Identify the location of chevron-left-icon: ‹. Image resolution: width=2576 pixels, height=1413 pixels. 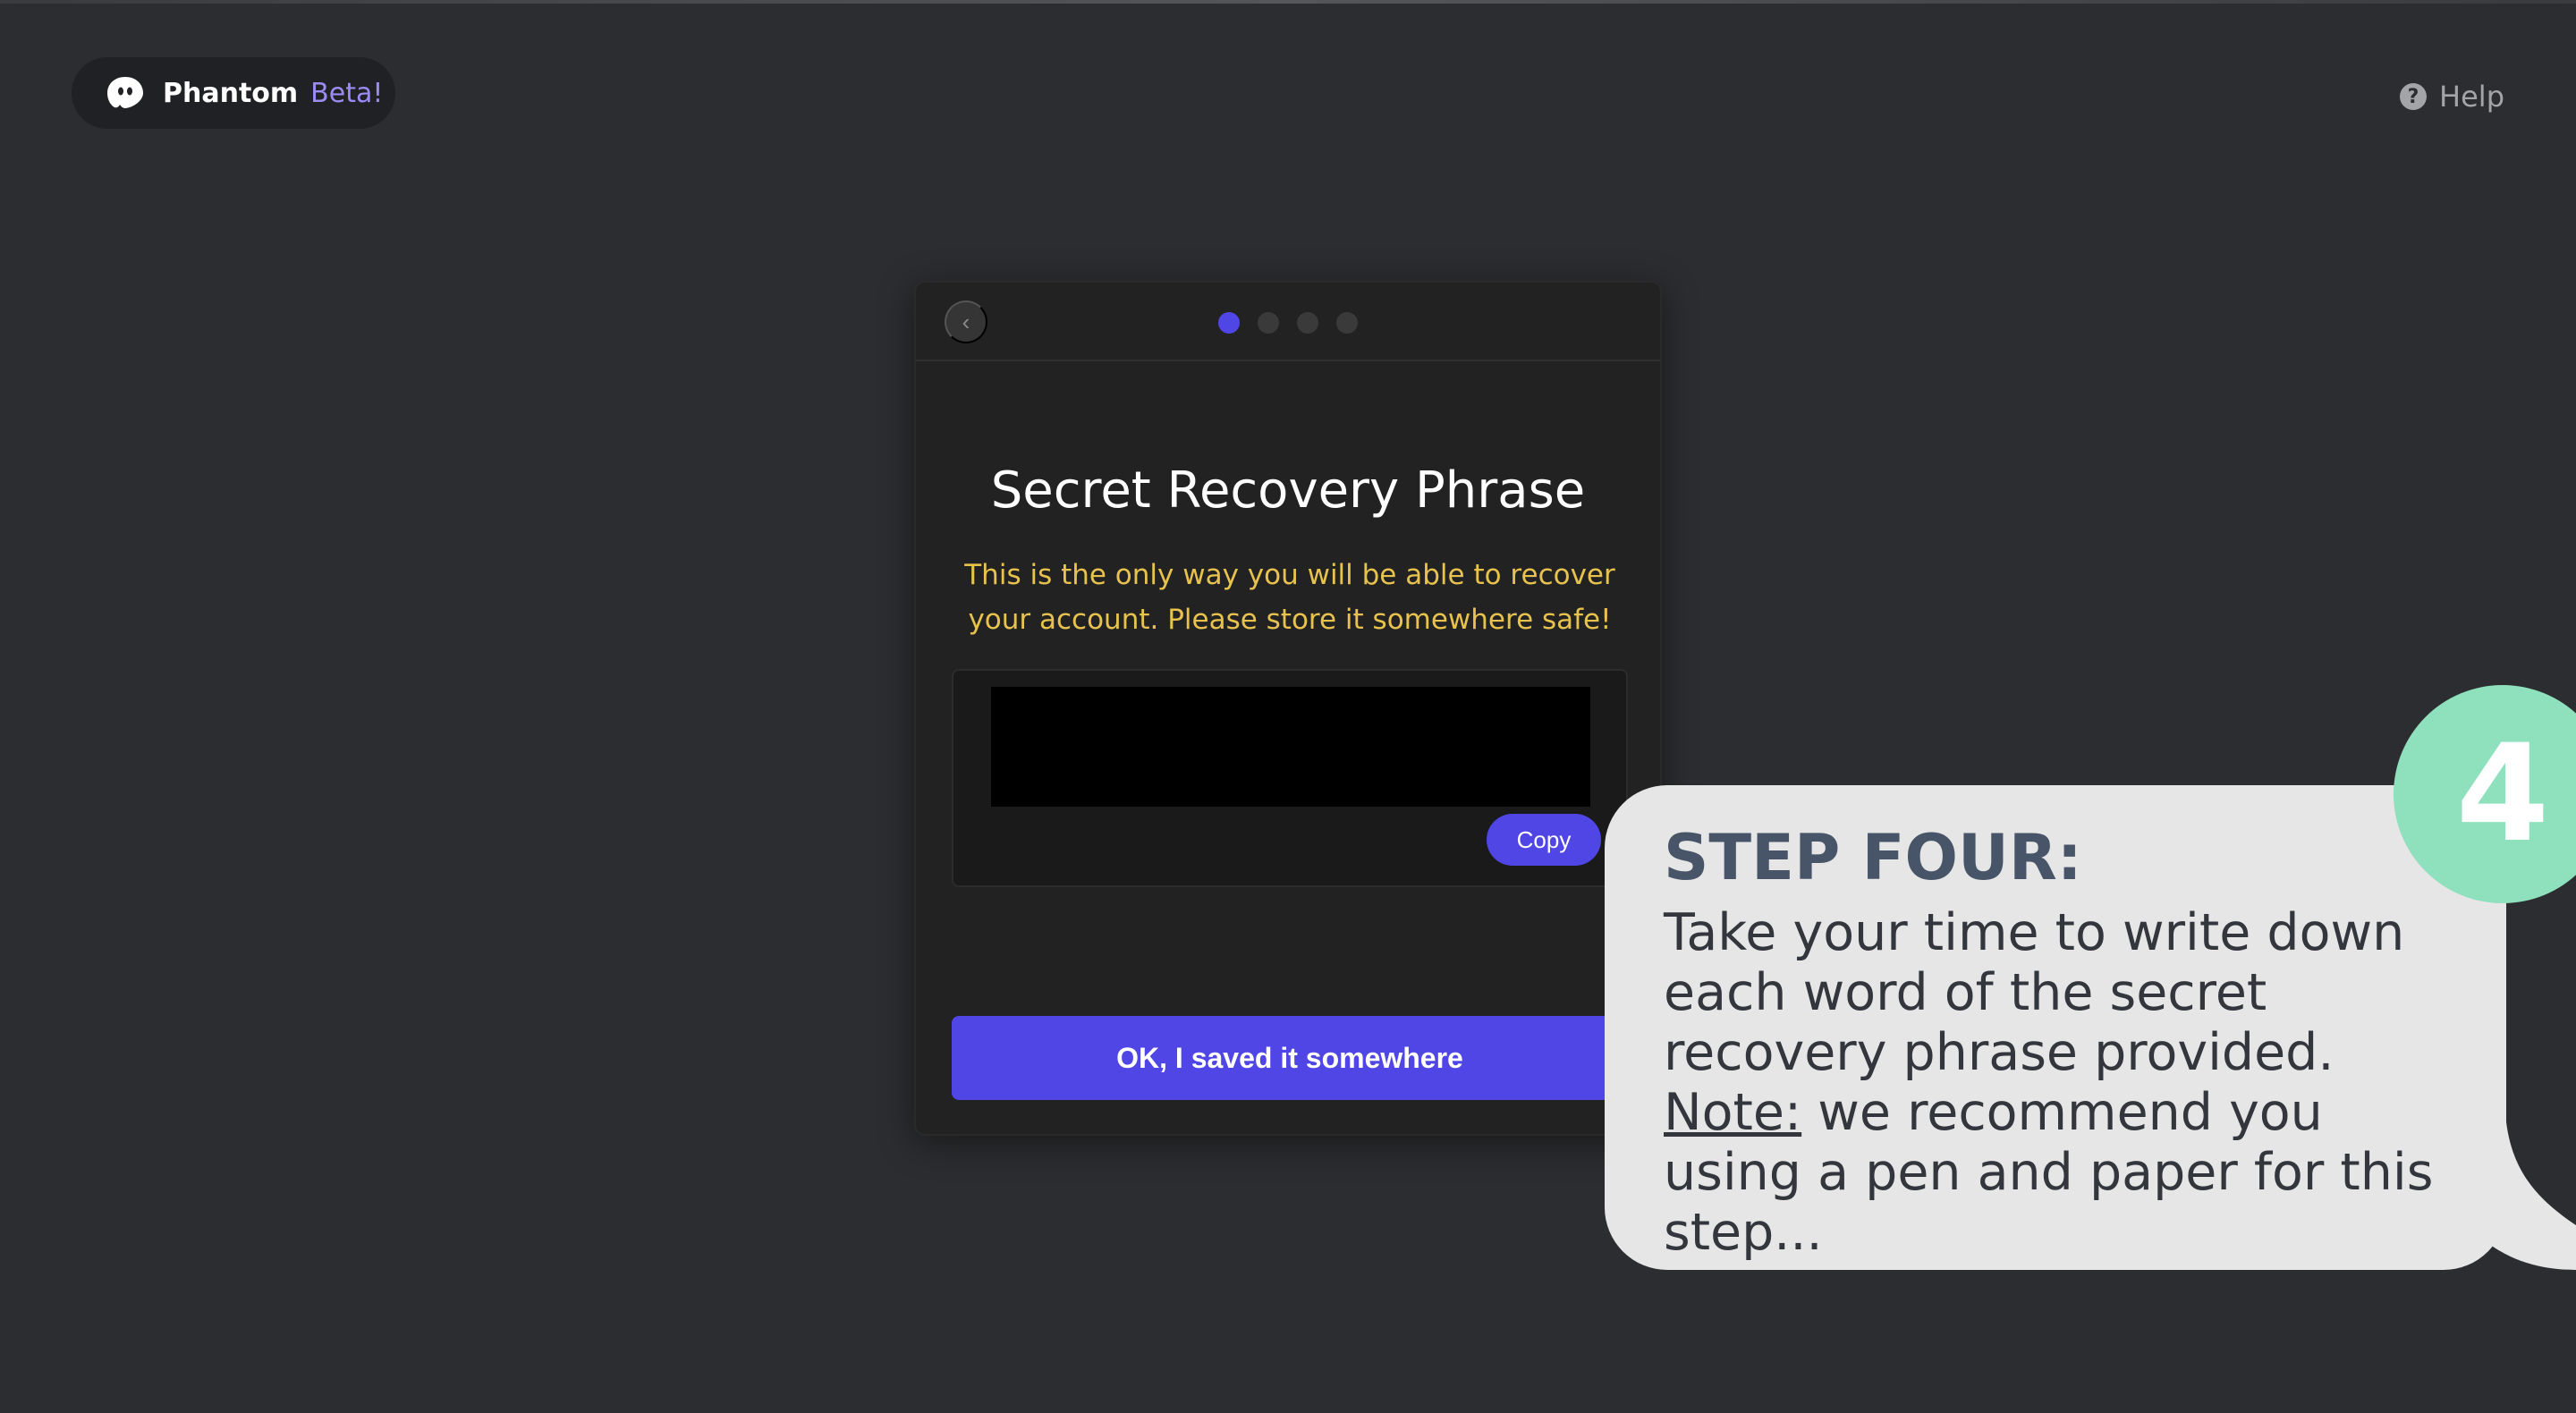
(966, 321).